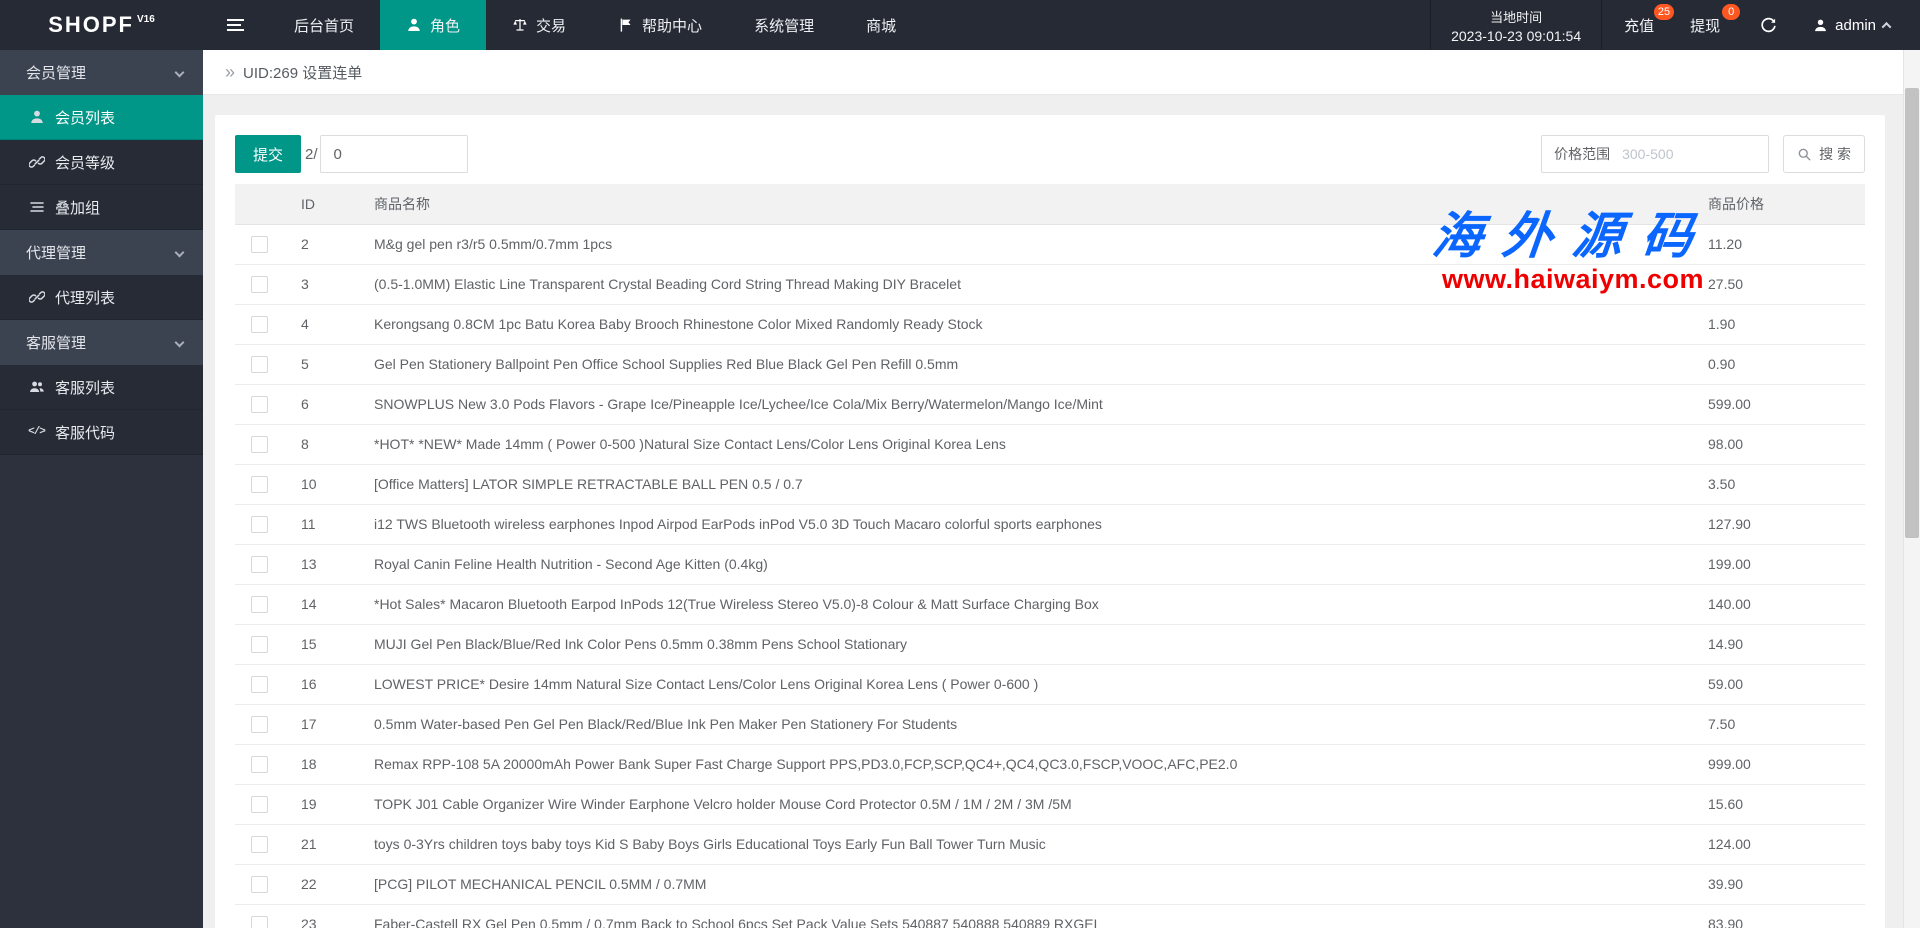 This screenshot has height=928, width=1920. What do you see at coordinates (101, 387) in the screenshot?
I see `sidebar-item-service-list: 客服列表` at bounding box center [101, 387].